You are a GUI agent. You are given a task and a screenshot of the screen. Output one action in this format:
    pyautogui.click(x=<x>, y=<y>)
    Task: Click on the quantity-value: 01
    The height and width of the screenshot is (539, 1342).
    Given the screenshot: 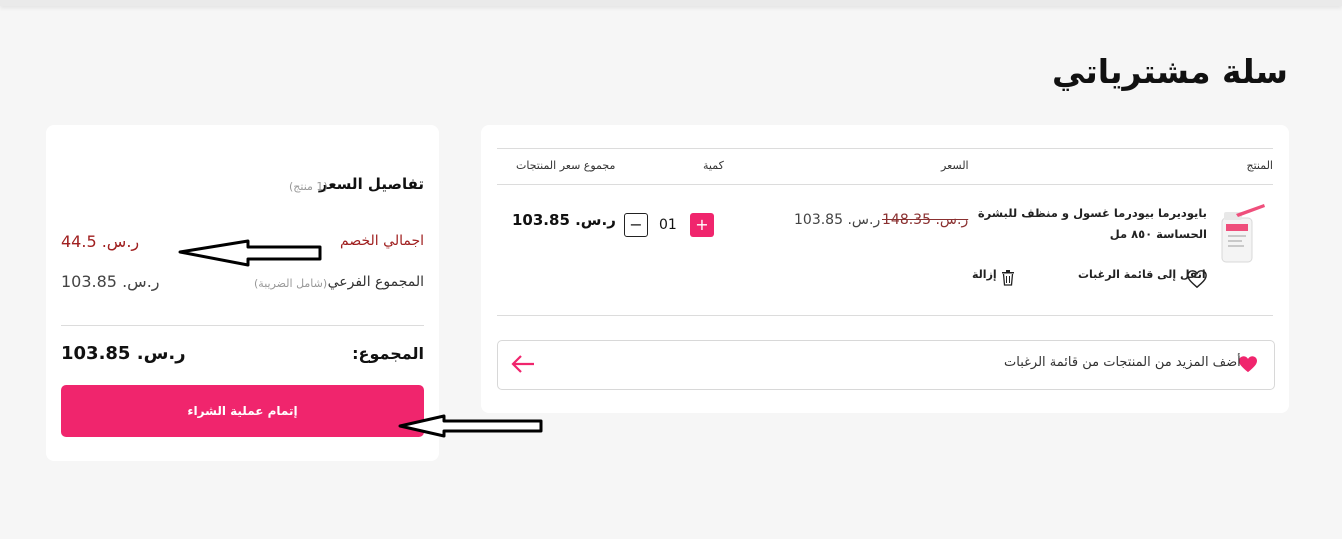 What is the action you would take?
    pyautogui.click(x=668, y=225)
    